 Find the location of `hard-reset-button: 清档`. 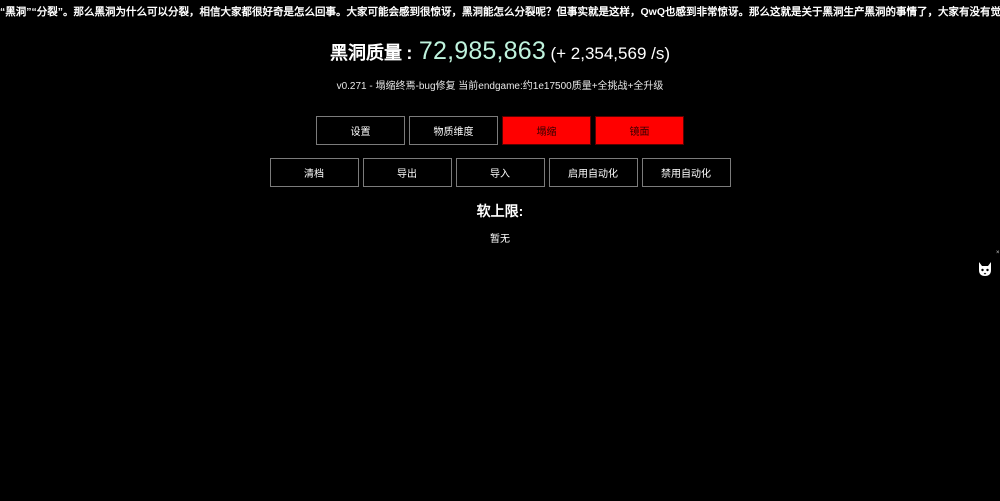

hard-reset-button: 清档 is located at coordinates (314, 172).